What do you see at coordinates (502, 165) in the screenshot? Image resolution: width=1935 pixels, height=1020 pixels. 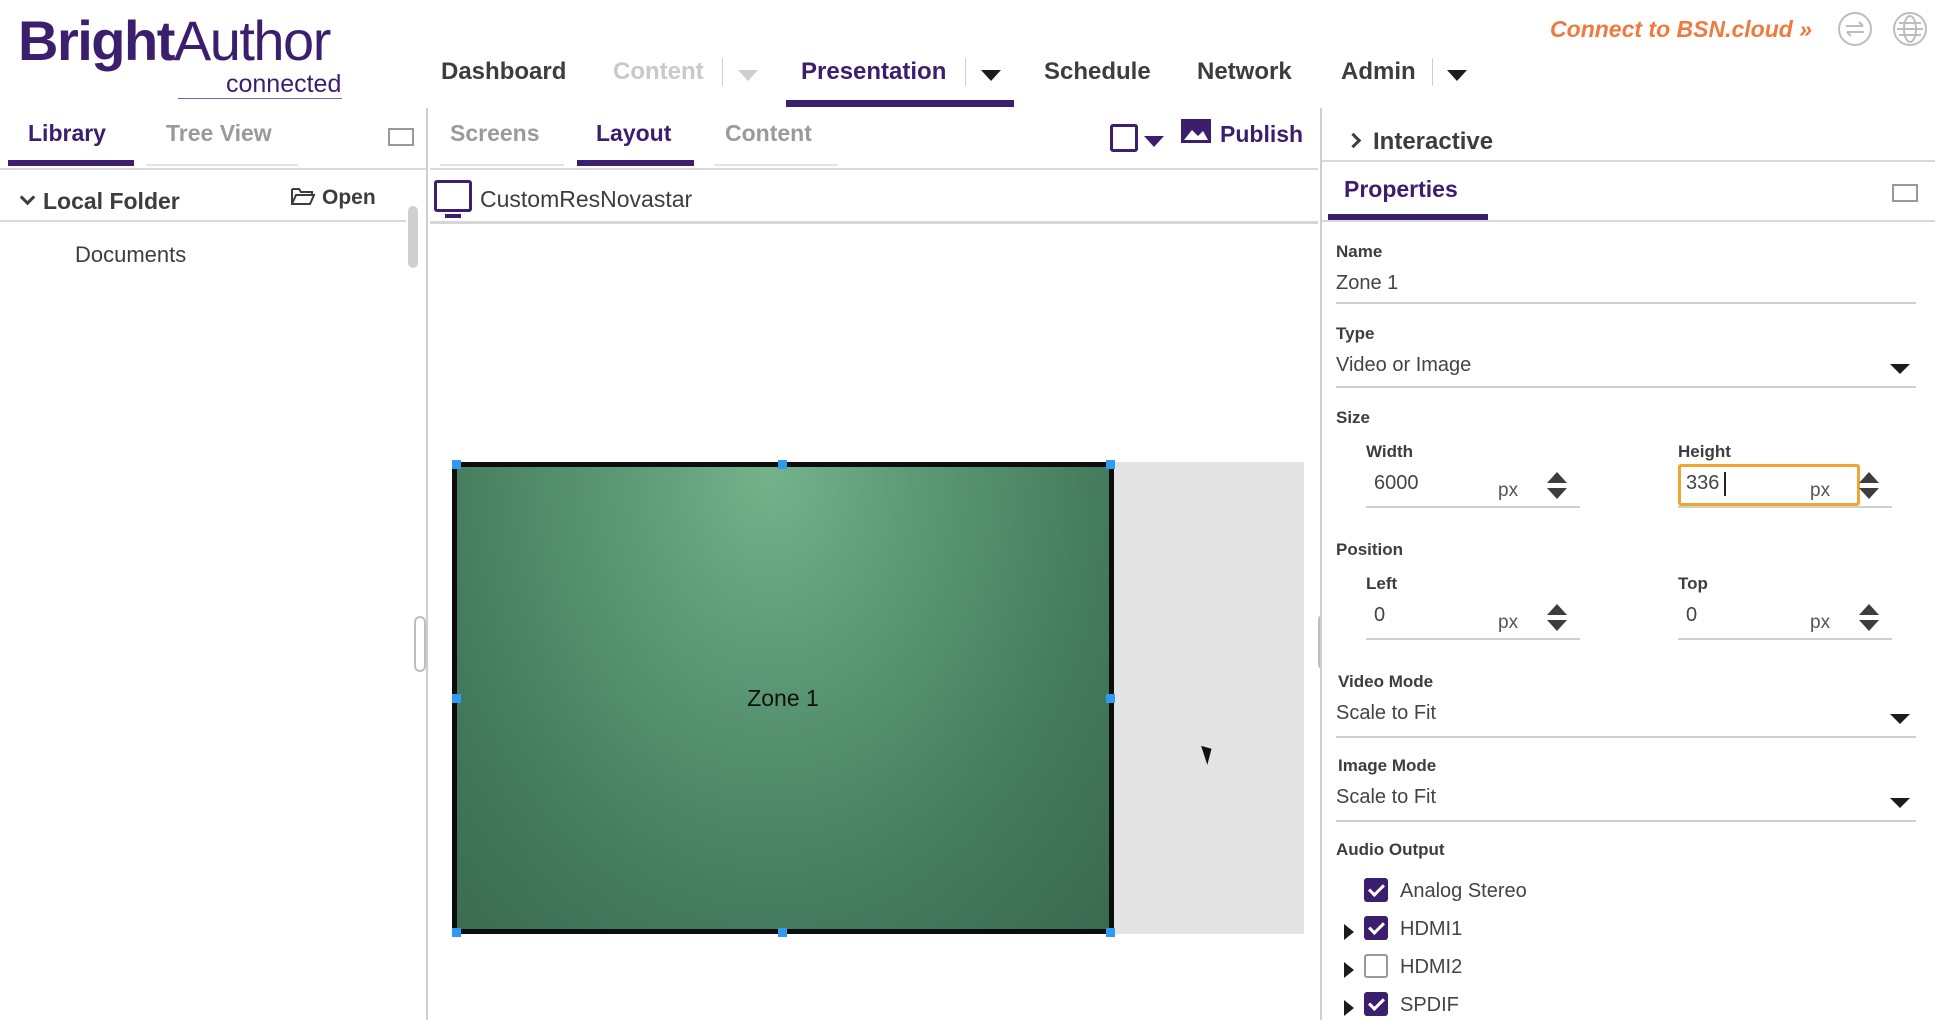 I see `tab-screens-indicator` at bounding box center [502, 165].